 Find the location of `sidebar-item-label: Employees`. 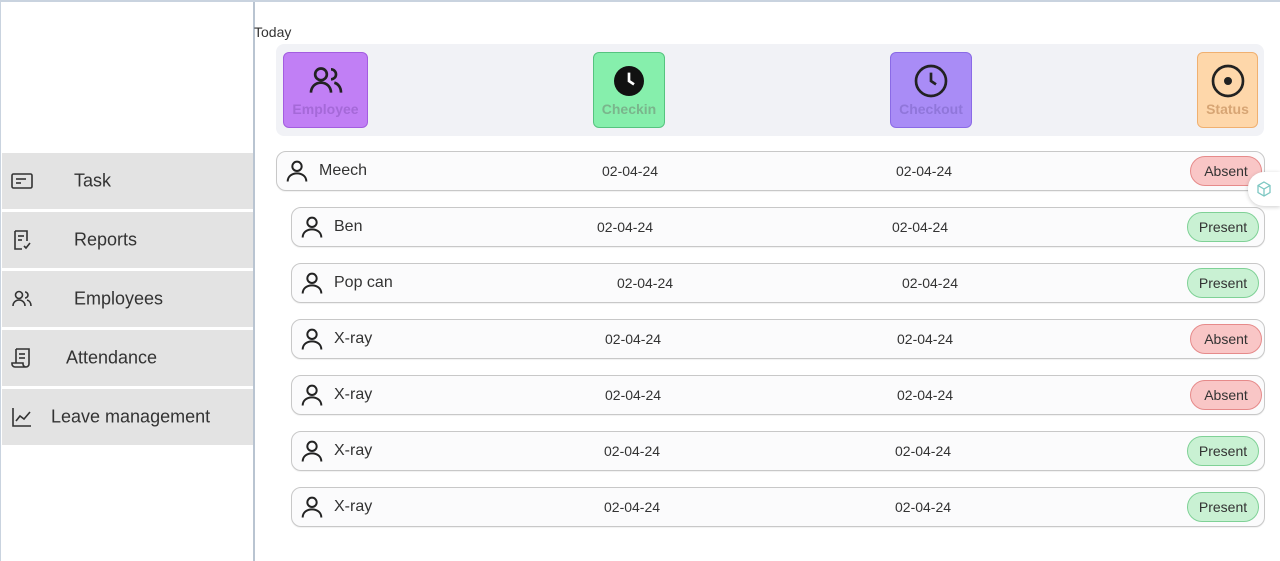

sidebar-item-label: Employees is located at coordinates (119, 298).